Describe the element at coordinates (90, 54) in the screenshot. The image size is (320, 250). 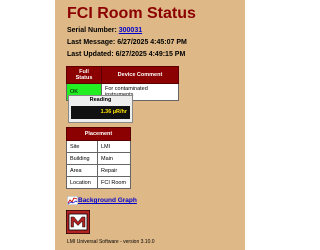
I see `last-updated-label: Last Updated:` at that location.